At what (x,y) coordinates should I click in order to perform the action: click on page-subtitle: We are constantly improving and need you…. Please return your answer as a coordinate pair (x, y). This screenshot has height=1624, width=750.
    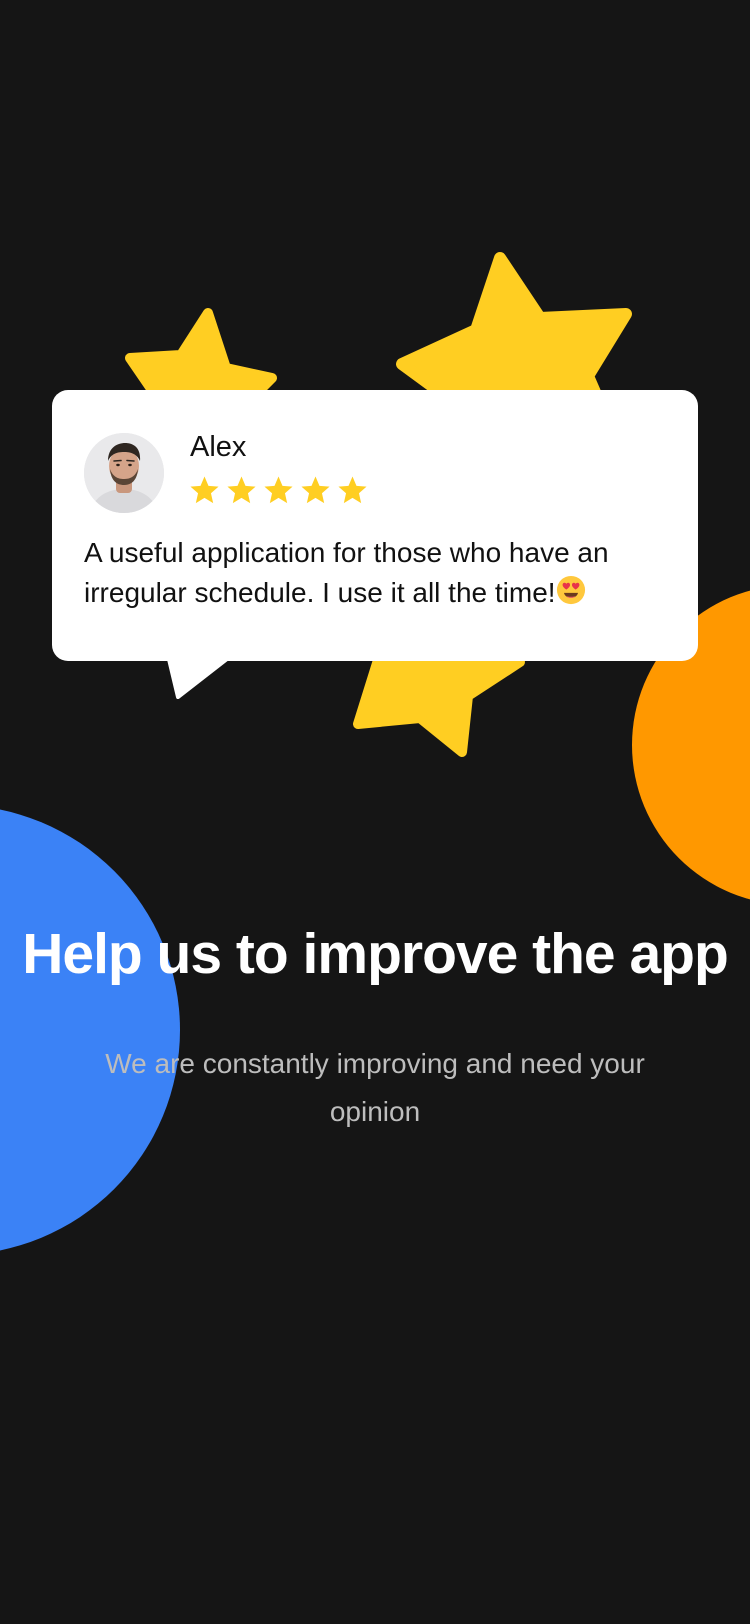
    Looking at the image, I should click on (375, 1087).